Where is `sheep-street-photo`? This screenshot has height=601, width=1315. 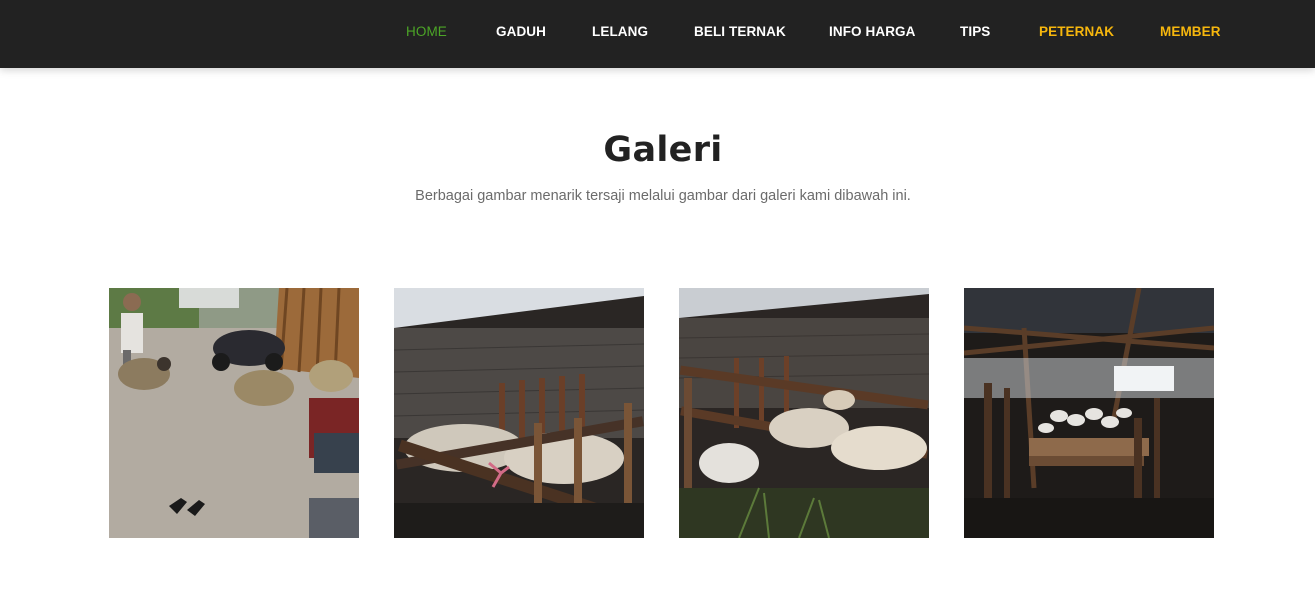
sheep-street-photo is located at coordinates (234, 413).